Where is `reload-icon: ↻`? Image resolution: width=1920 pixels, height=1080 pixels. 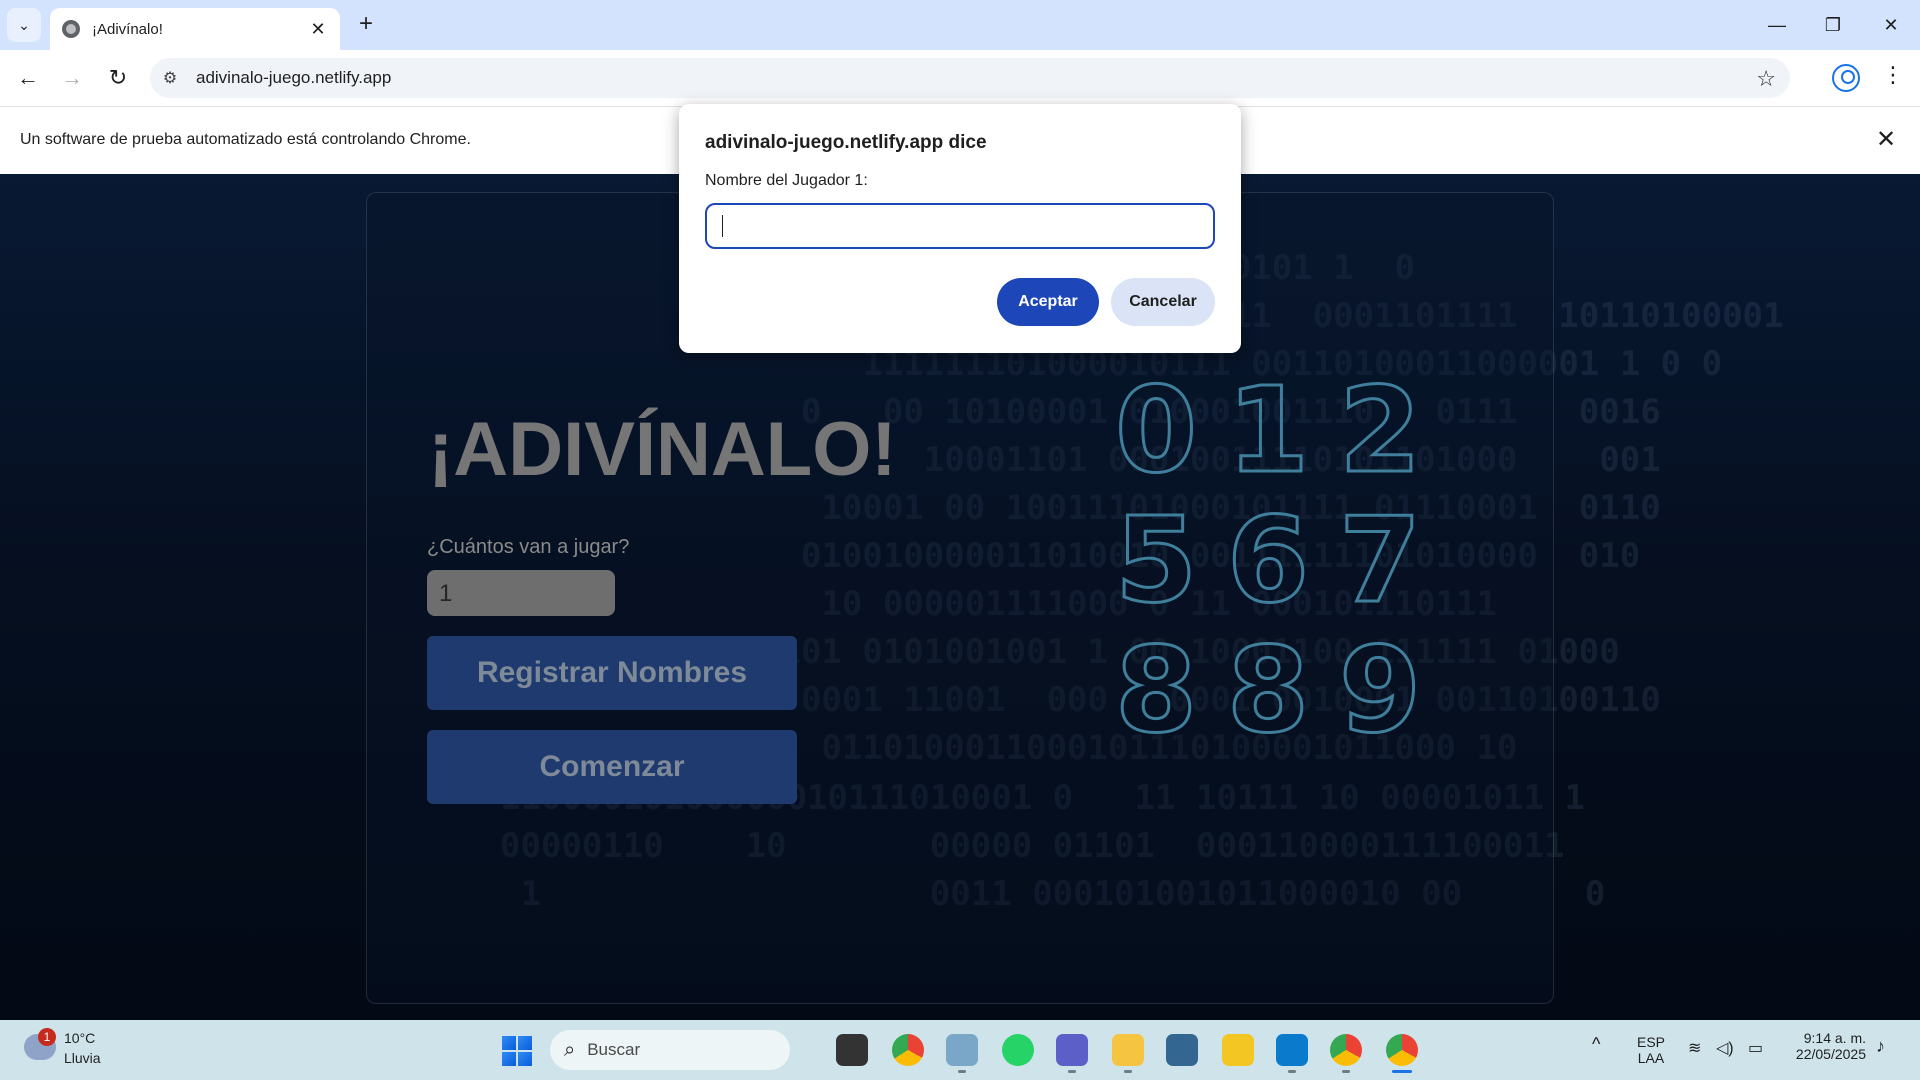
reload-icon: ↻ is located at coordinates (118, 78).